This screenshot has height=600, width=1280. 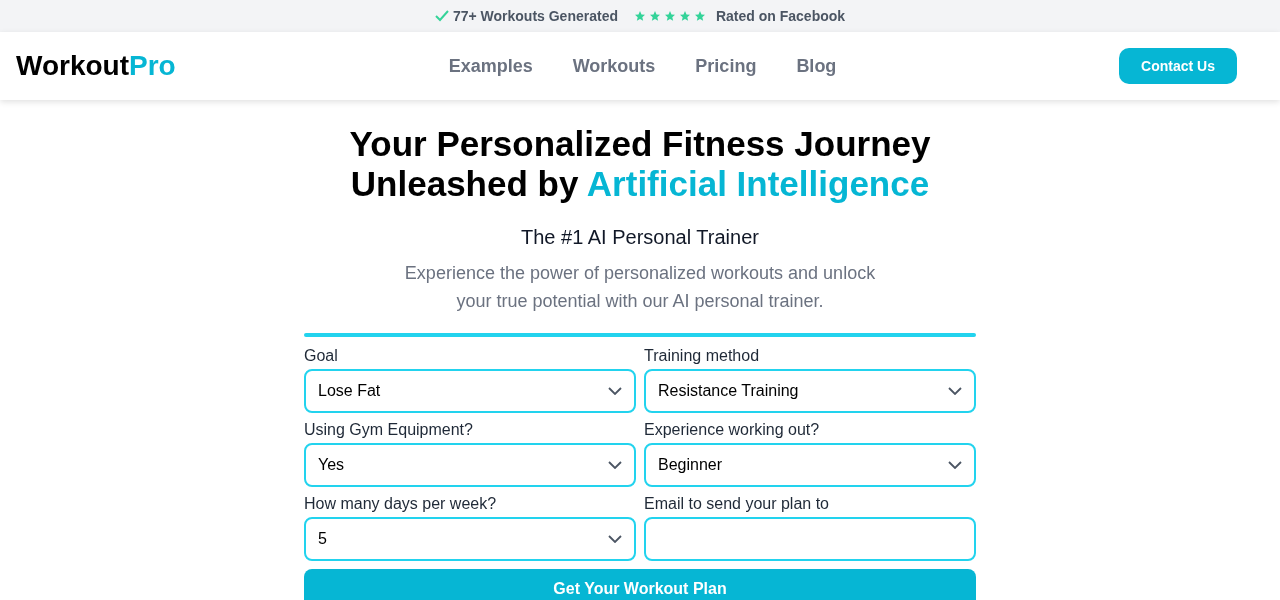 I want to click on field-label: How many days per week?, so click(x=401, y=504).